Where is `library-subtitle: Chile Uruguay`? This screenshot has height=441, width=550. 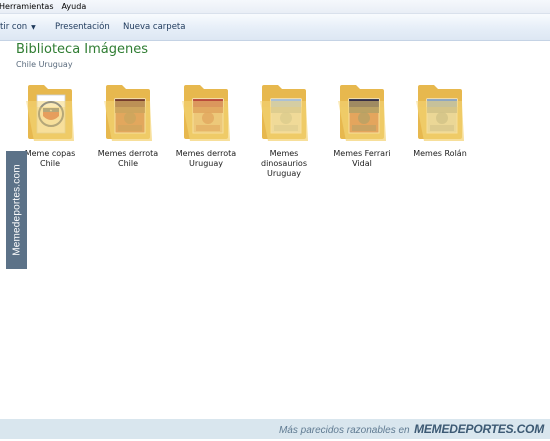
library-subtitle: Chile Uruguay is located at coordinates (44, 64).